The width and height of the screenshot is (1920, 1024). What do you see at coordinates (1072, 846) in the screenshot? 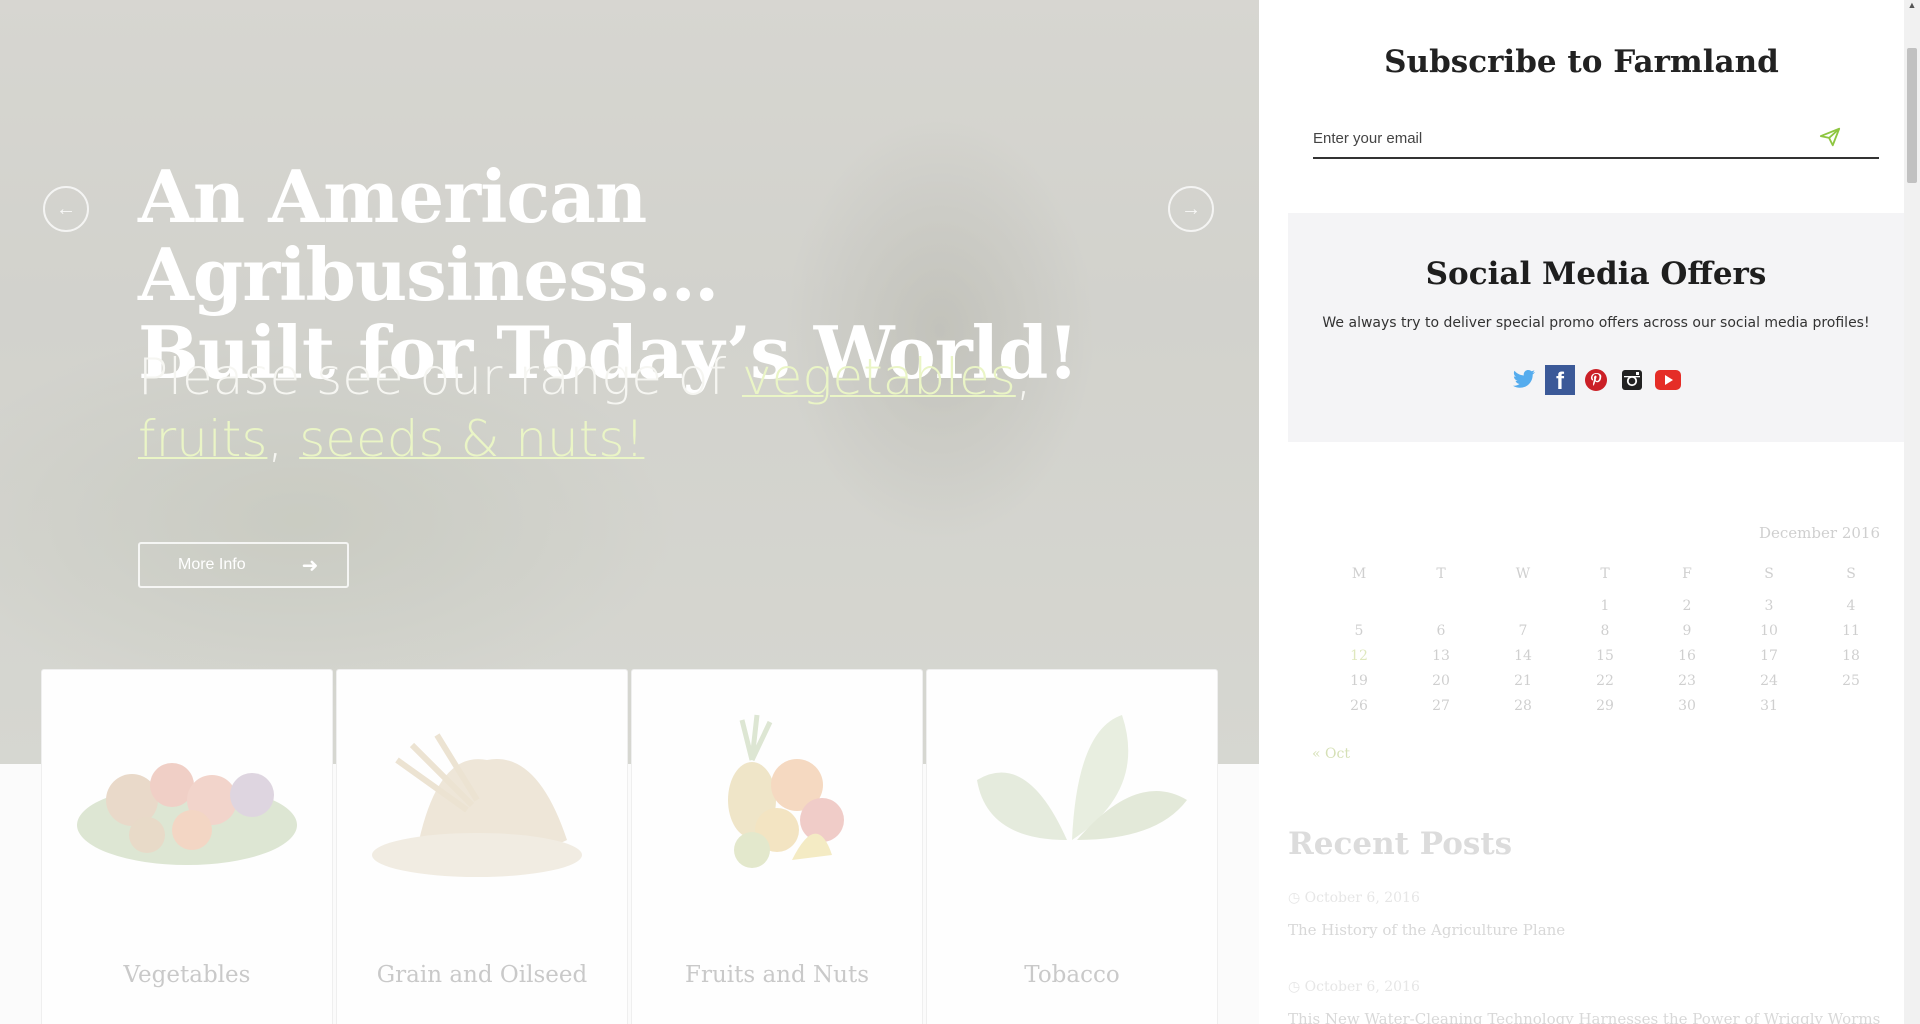
I see `category-card-tobacco: Tobacco` at bounding box center [1072, 846].